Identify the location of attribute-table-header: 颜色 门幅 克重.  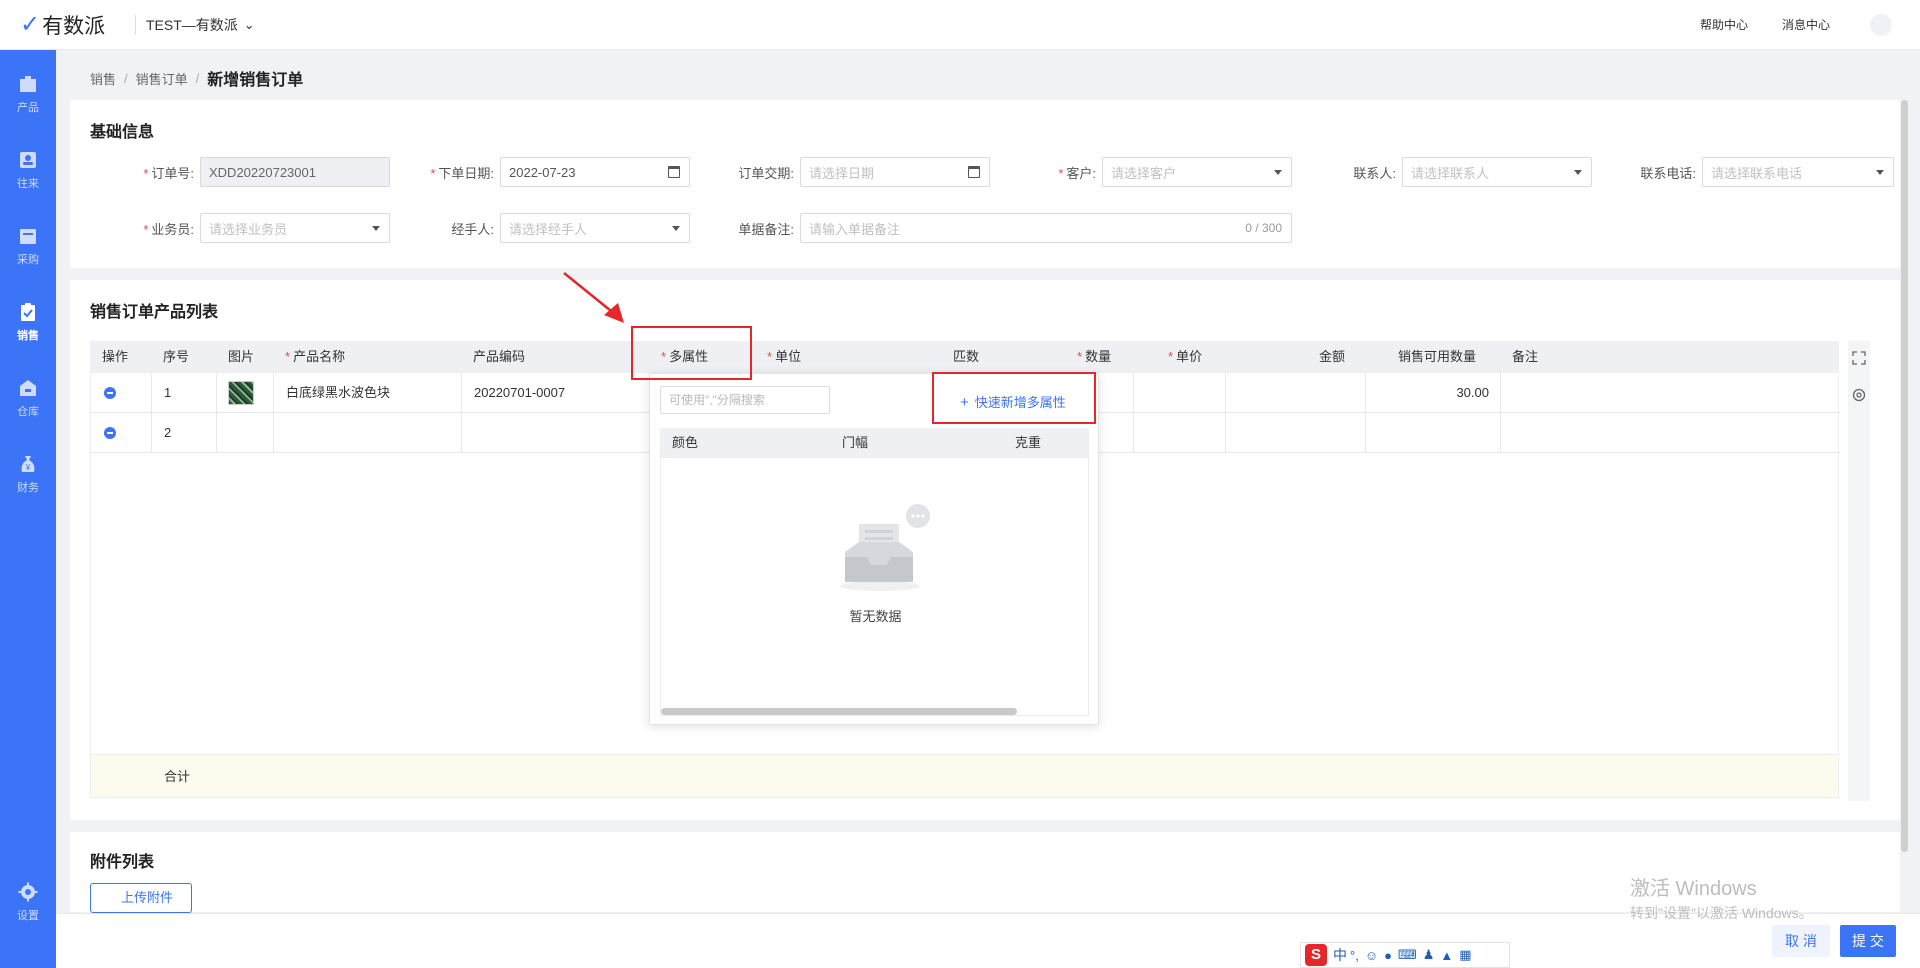
(874, 443).